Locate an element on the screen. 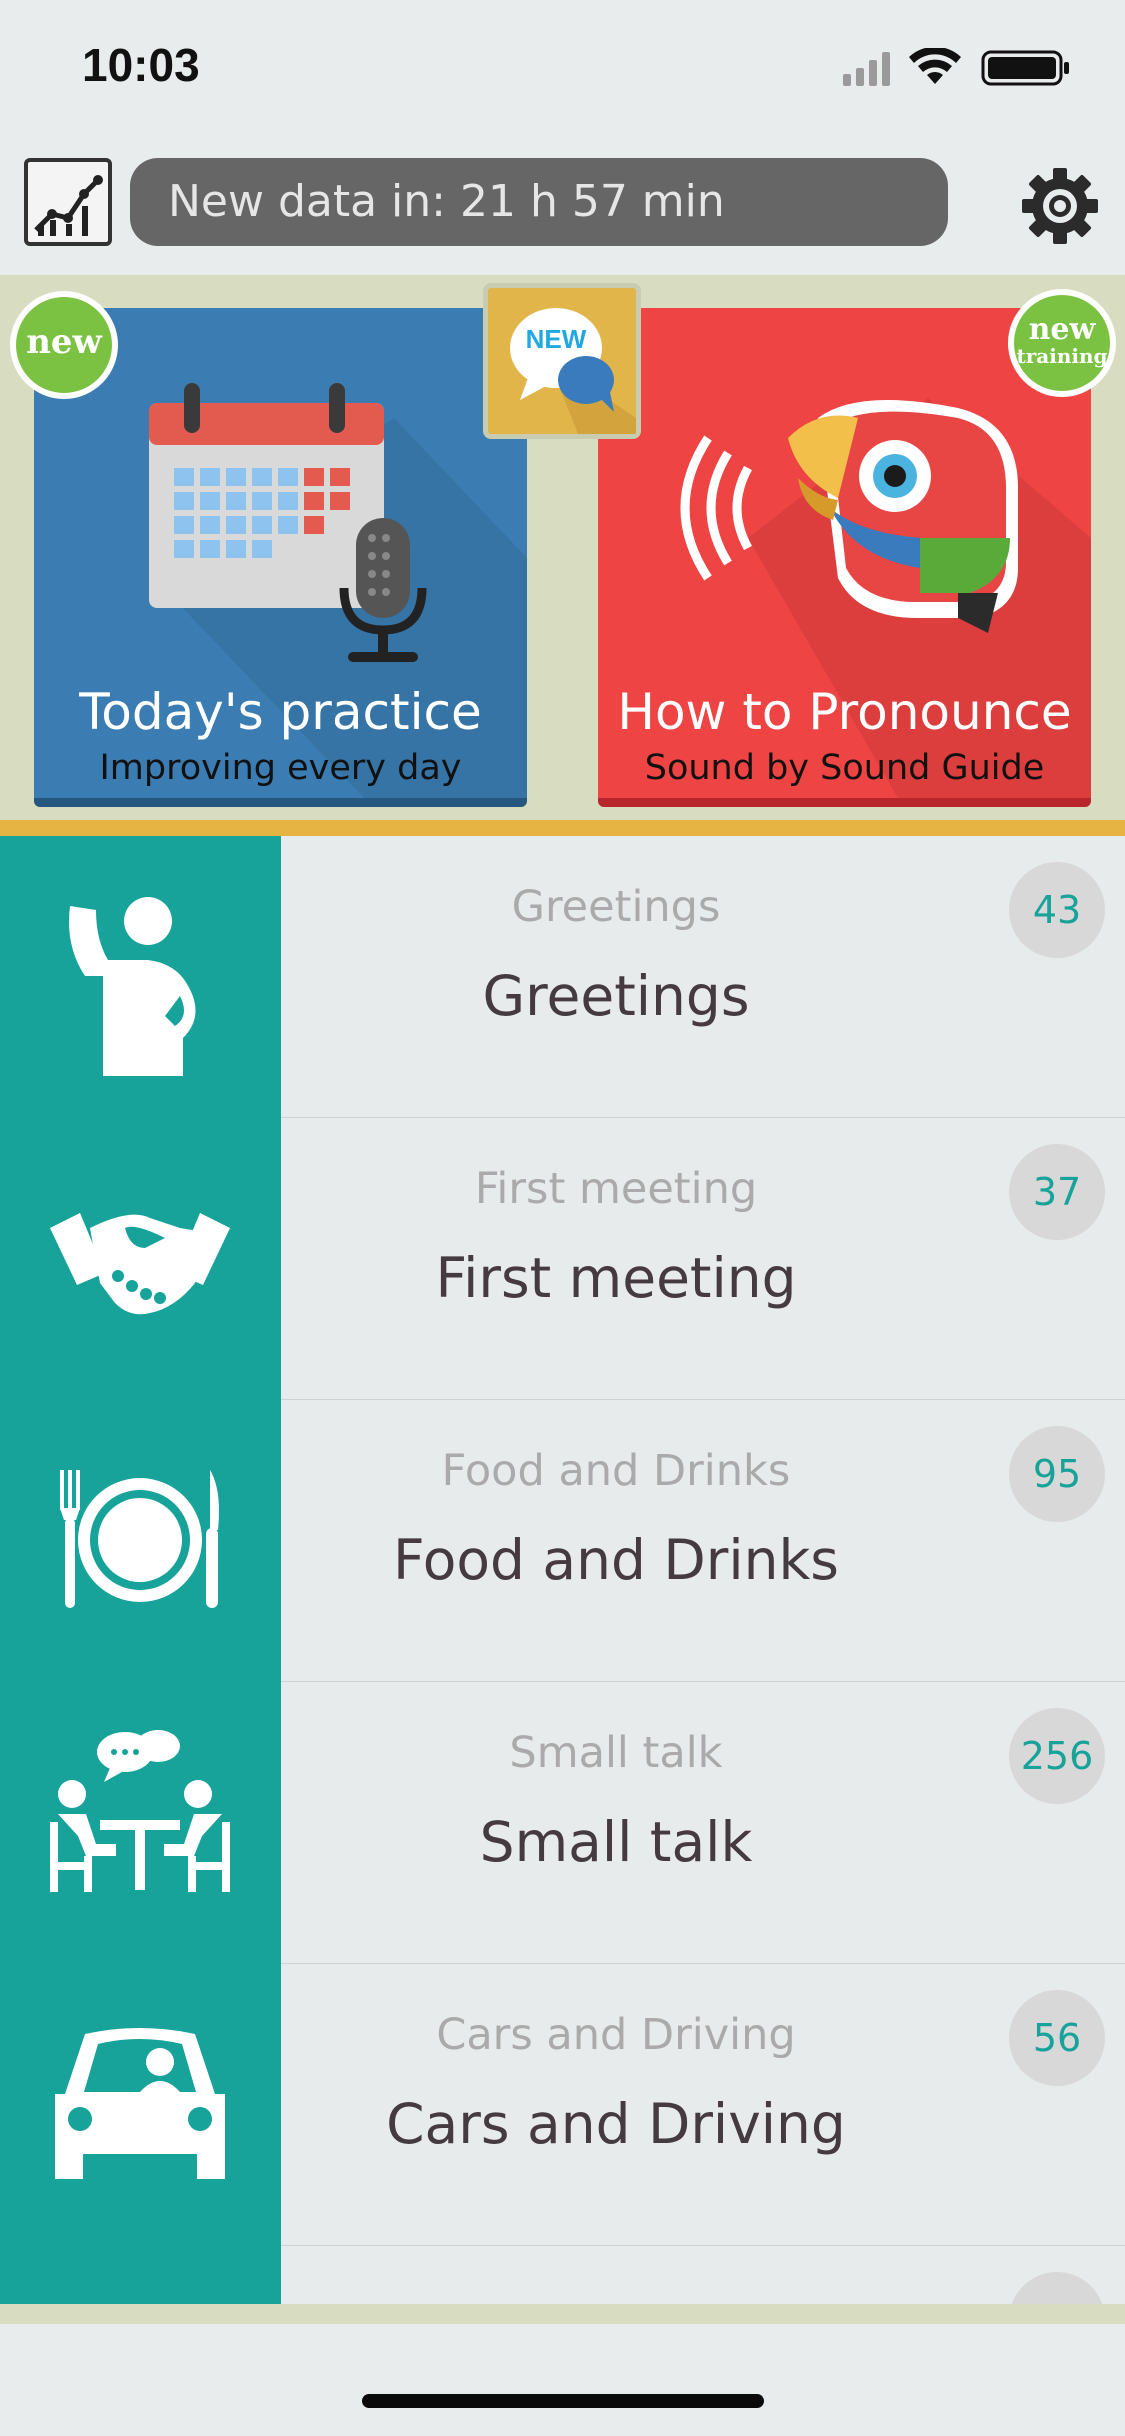 The image size is (1125, 2436). status-bar: 10:03 is located at coordinates (562, 70).